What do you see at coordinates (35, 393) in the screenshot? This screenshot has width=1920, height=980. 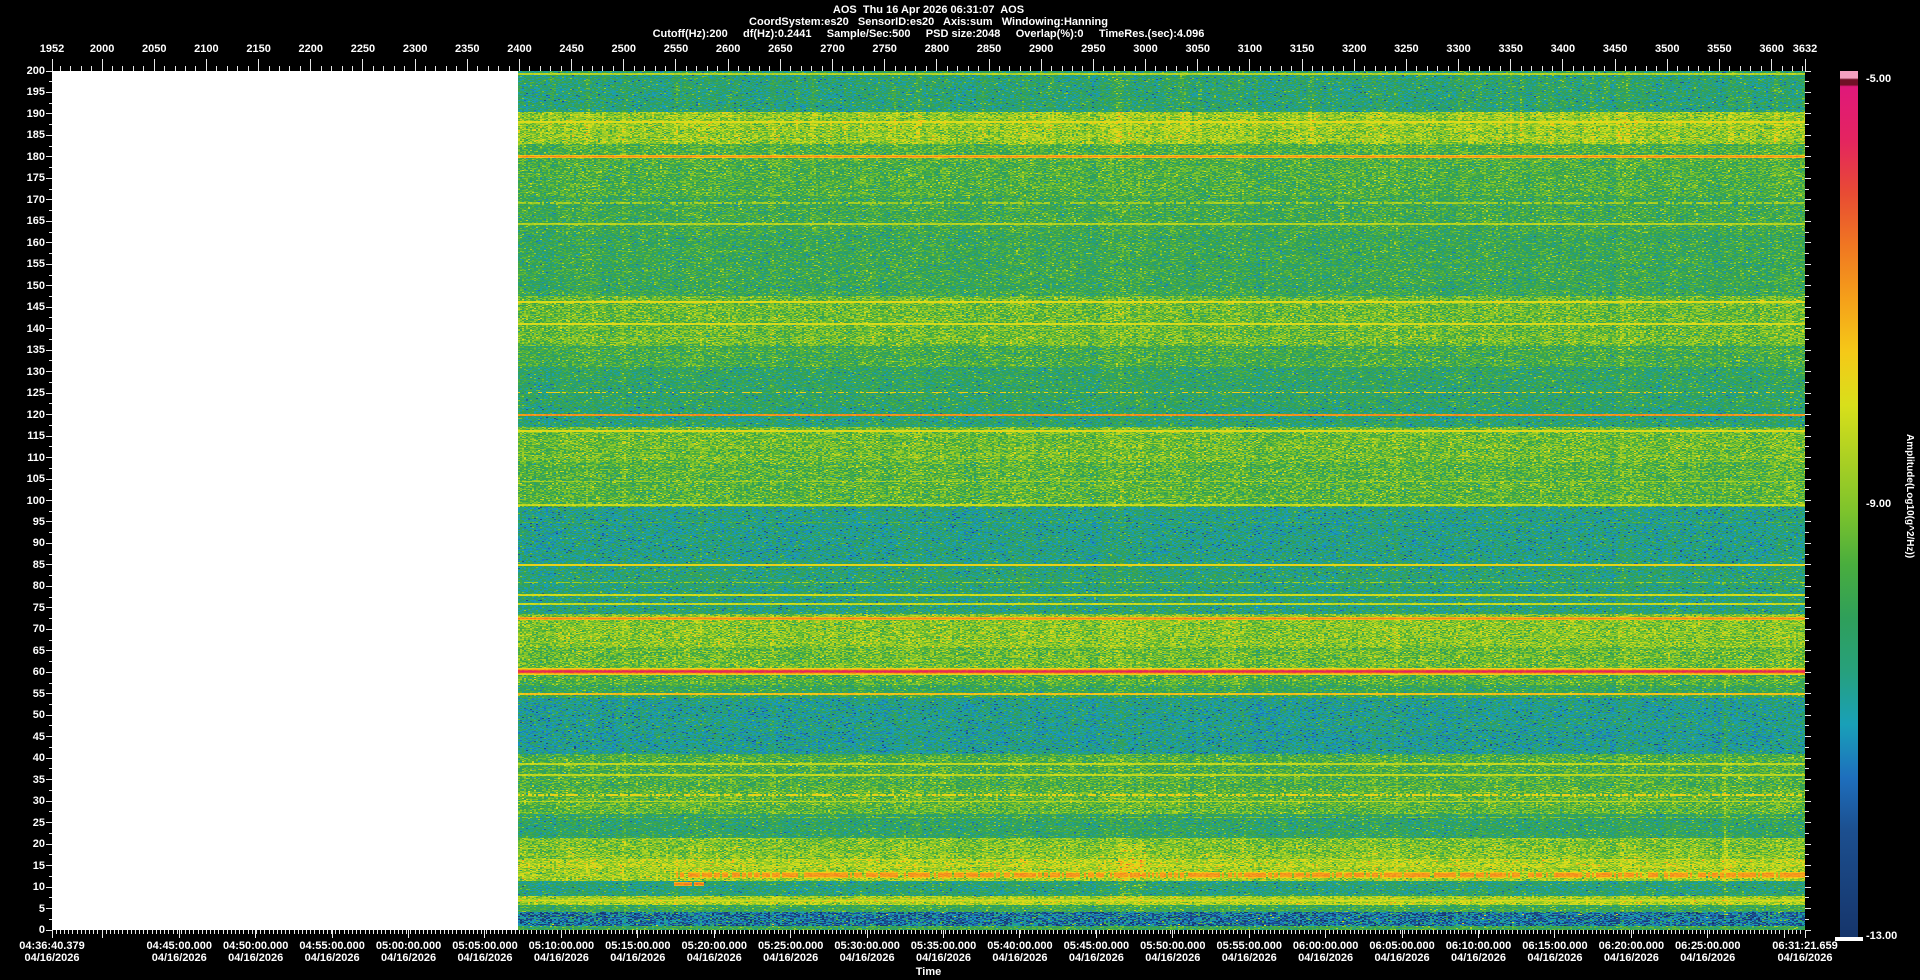 I see `freq-axis-tick-label: 125` at bounding box center [35, 393].